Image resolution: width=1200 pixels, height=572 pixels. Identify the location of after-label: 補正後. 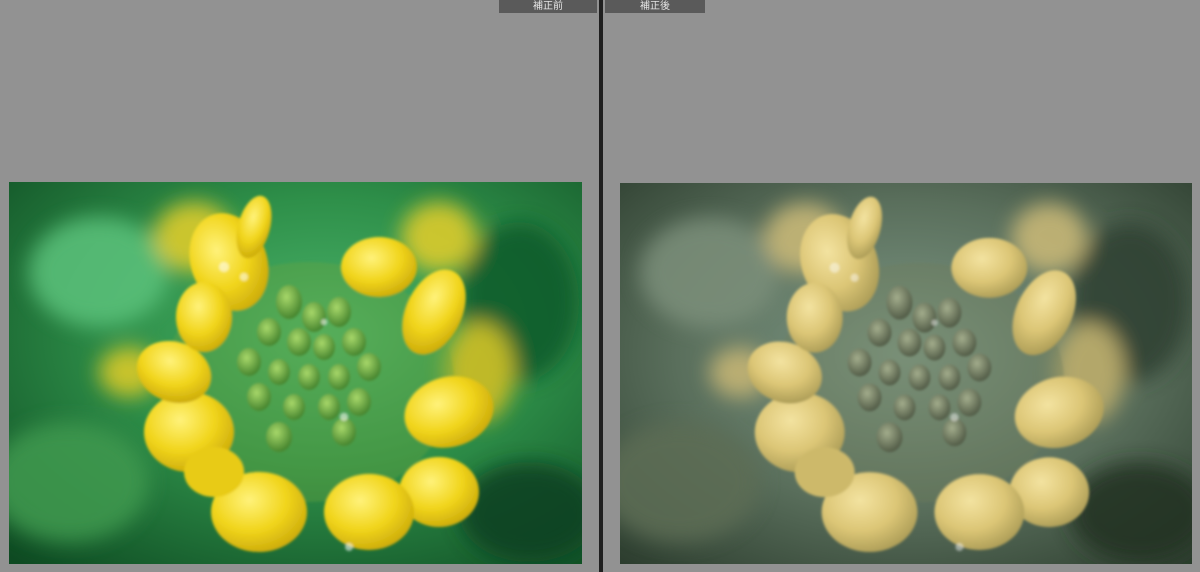
(655, 6).